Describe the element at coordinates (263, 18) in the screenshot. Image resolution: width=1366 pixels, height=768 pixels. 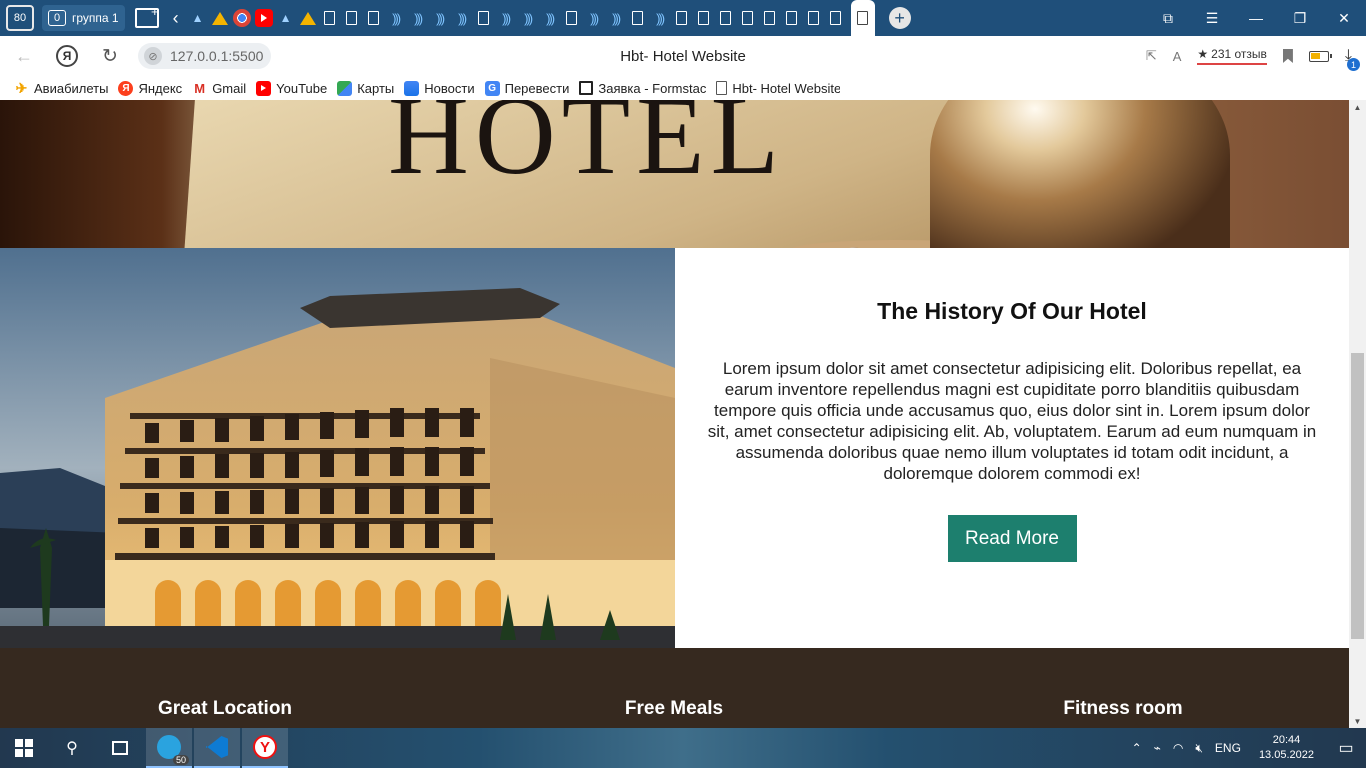
I see `tab-youtube-icon` at that location.